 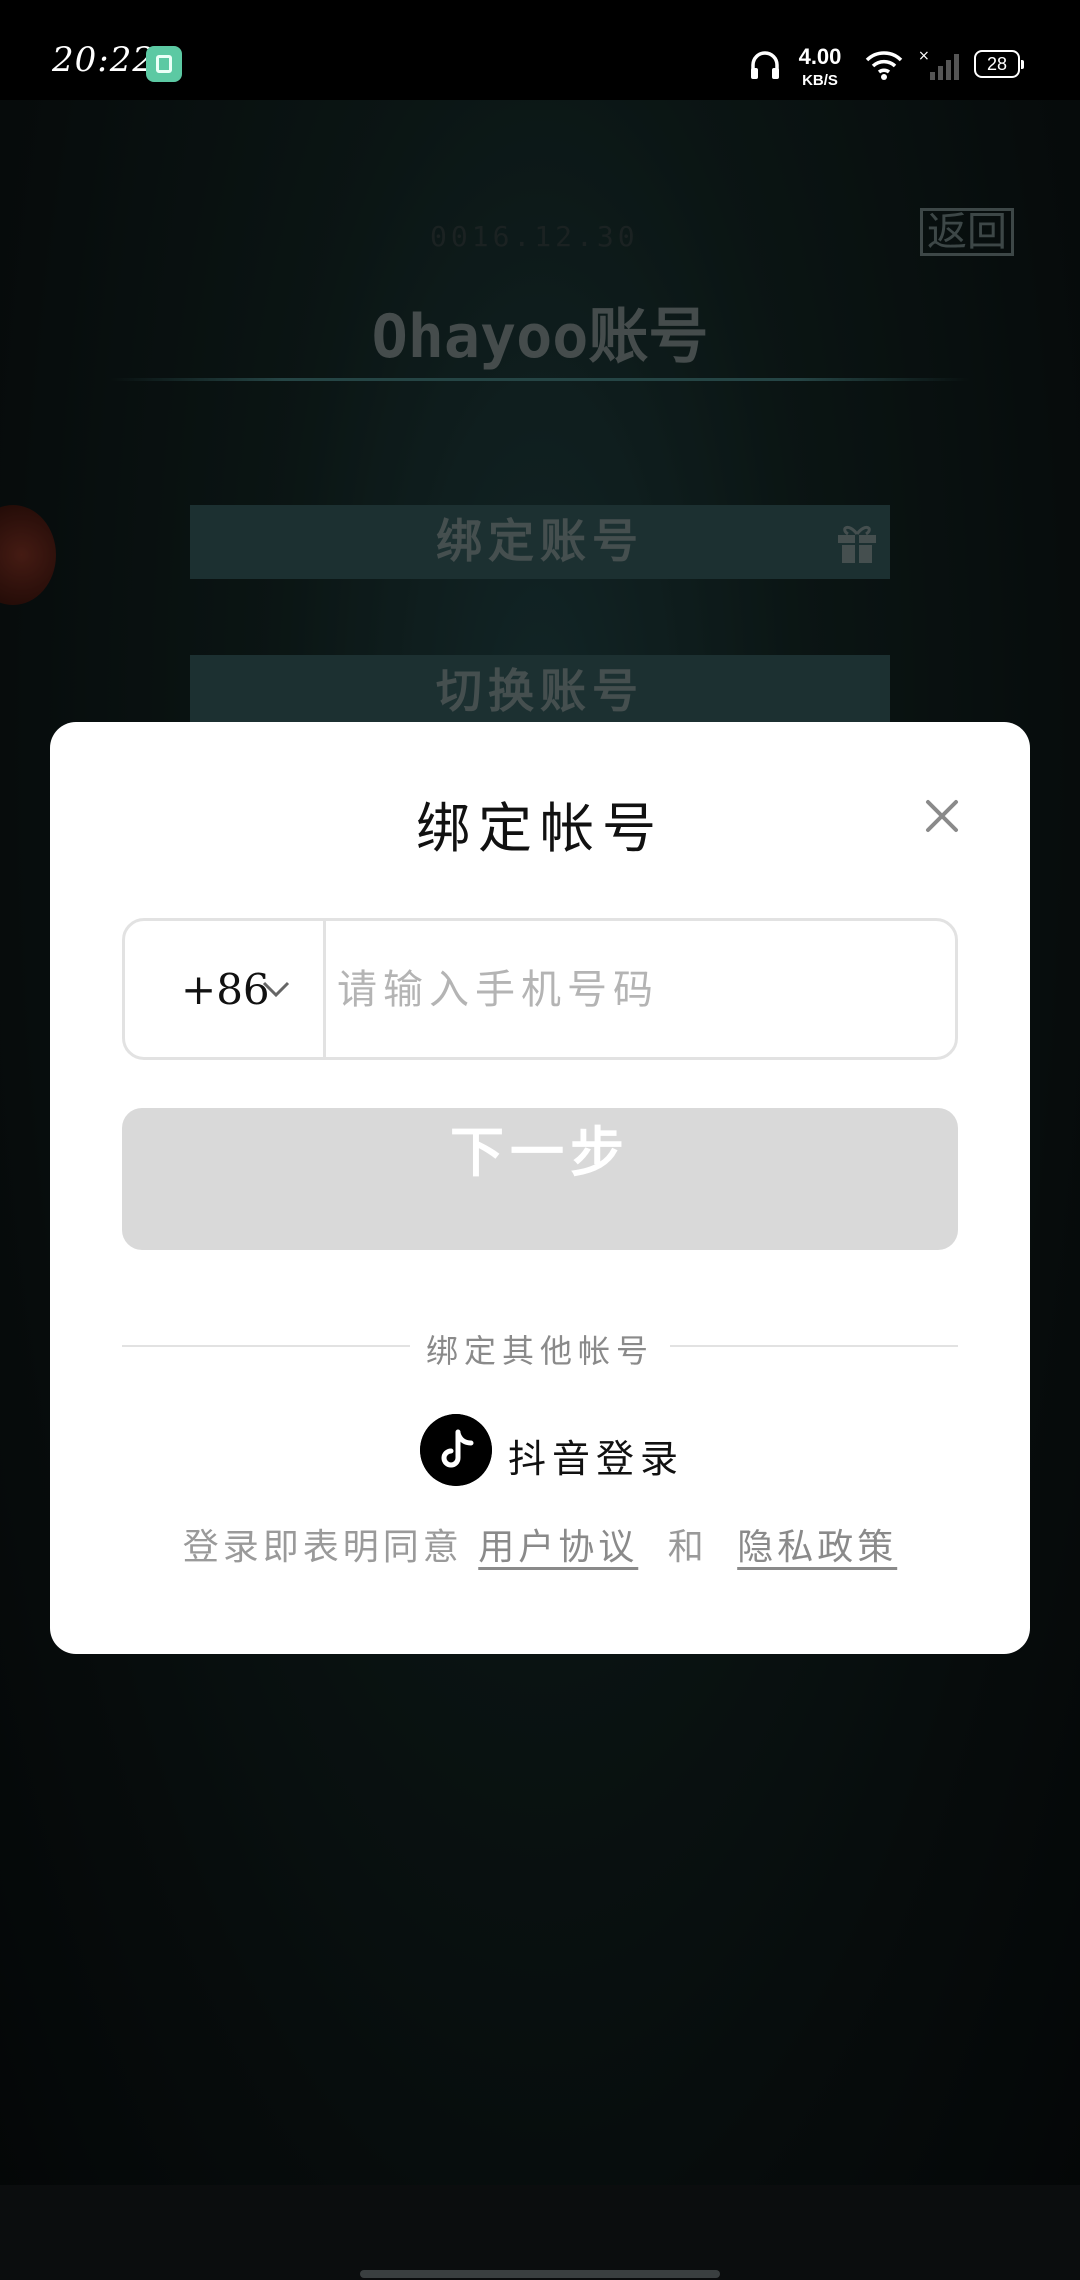 I want to click on user-agreement-link: 用户协议, so click(x=558, y=1547).